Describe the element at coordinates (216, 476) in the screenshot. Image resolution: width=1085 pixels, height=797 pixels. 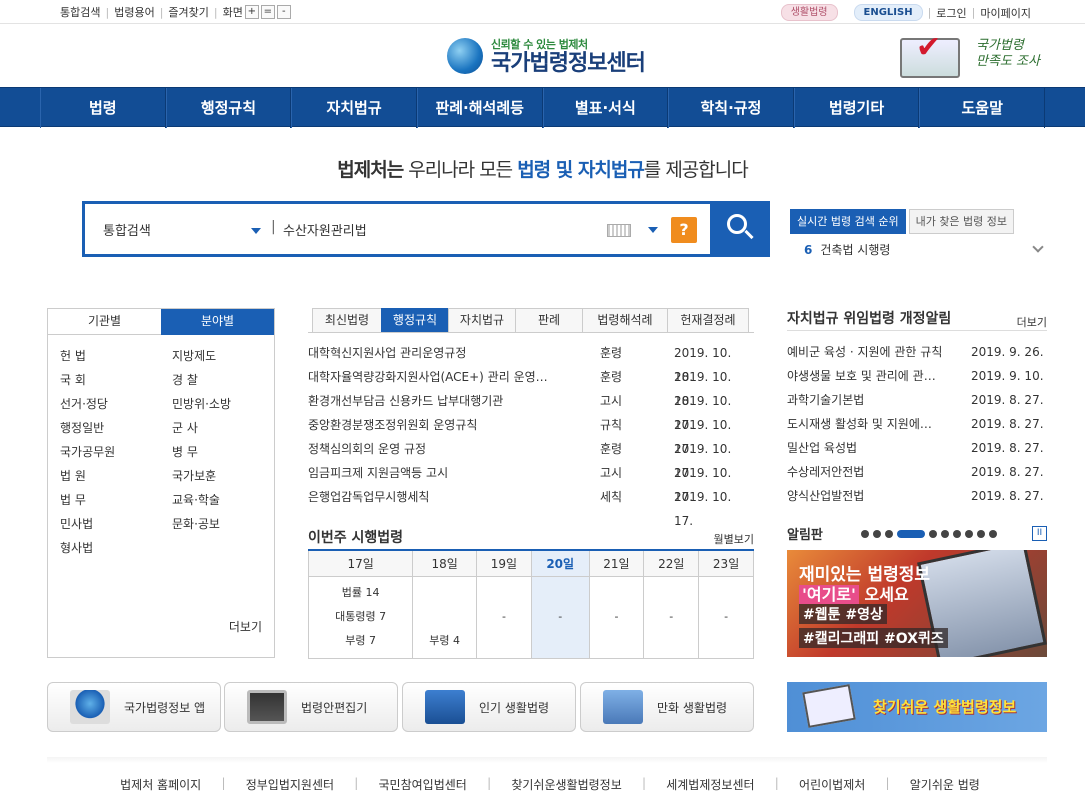
I see `category-item: 국가보훈` at that location.